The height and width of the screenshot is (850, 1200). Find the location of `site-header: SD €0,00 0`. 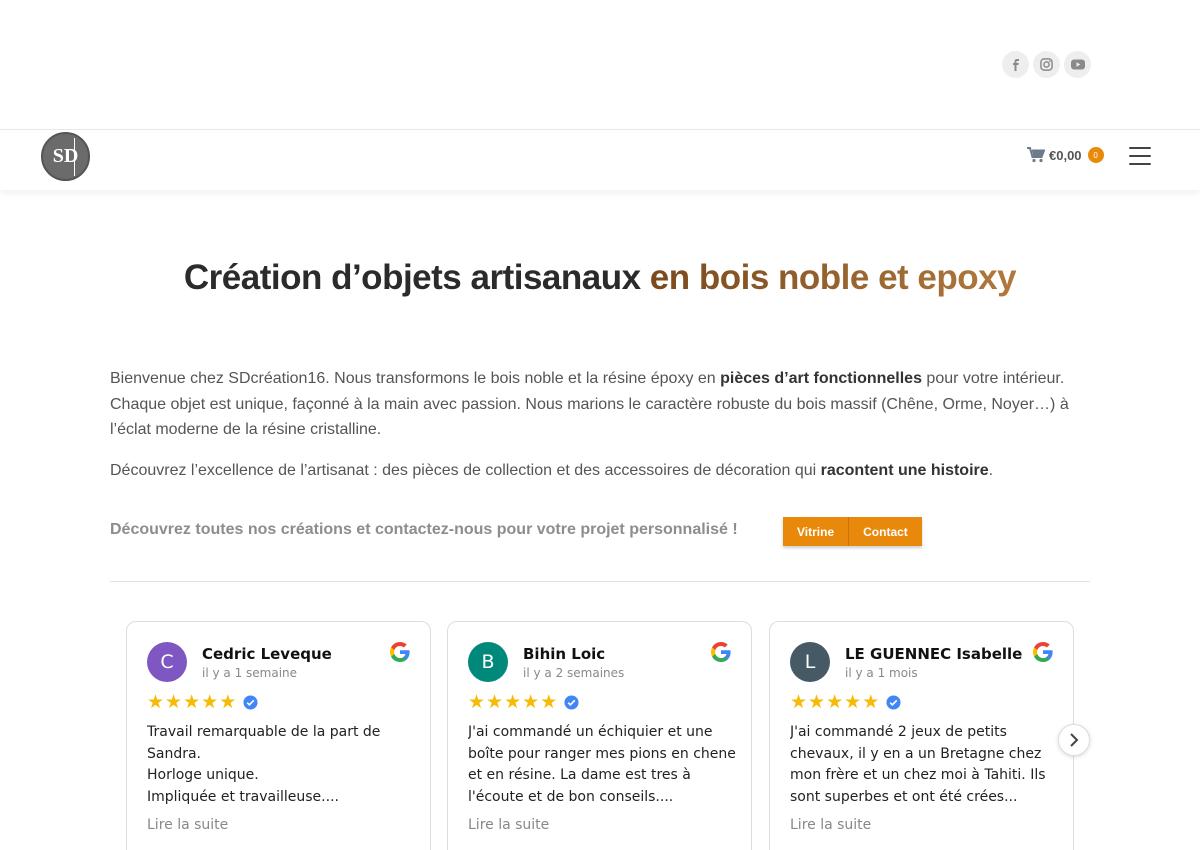

site-header: SD €0,00 0 is located at coordinates (600, 159).